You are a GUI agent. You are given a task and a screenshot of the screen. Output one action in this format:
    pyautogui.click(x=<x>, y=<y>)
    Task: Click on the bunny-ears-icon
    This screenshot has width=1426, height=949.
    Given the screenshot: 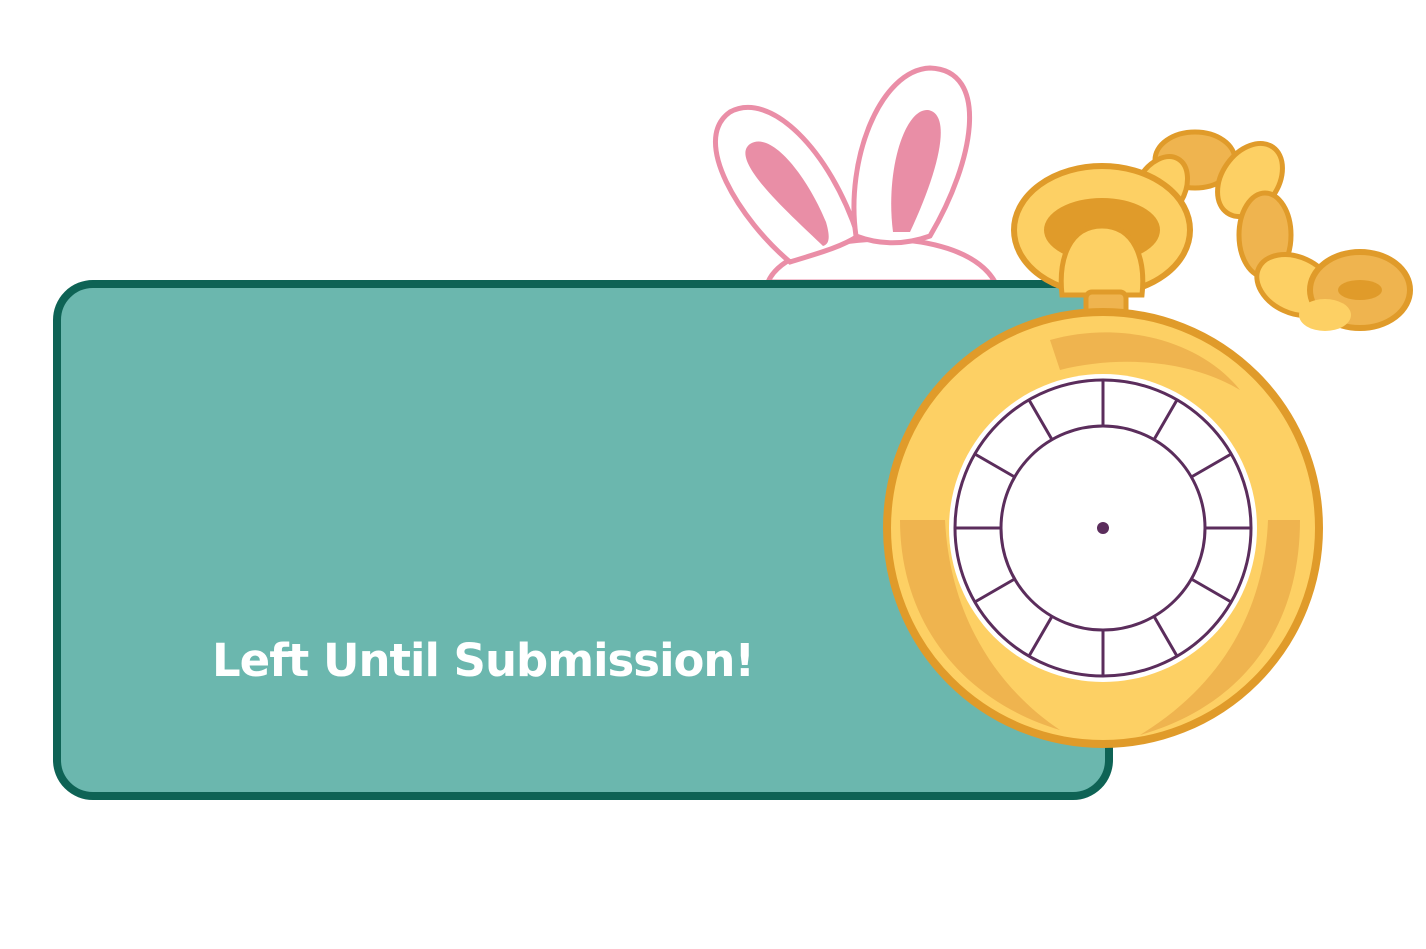 What is the action you would take?
    pyautogui.click(x=856, y=175)
    